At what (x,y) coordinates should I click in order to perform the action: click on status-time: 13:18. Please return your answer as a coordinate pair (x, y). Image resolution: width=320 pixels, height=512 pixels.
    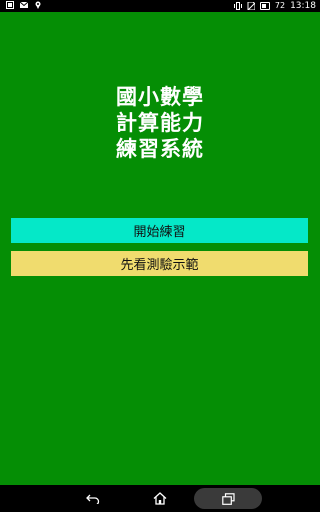
    Looking at the image, I should click on (303, 6).